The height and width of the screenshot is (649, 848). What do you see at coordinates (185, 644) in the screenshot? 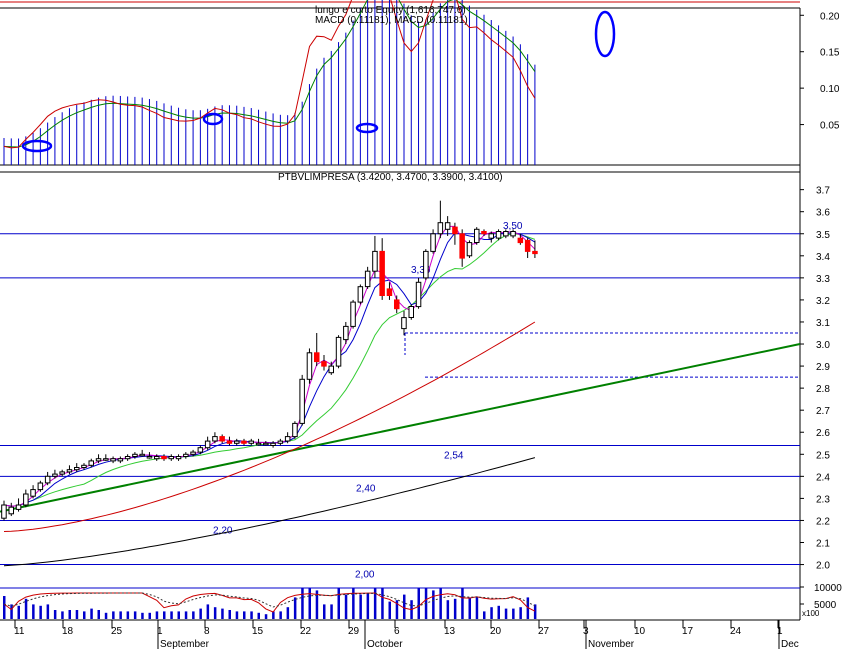
I see `x-month-label: September` at bounding box center [185, 644].